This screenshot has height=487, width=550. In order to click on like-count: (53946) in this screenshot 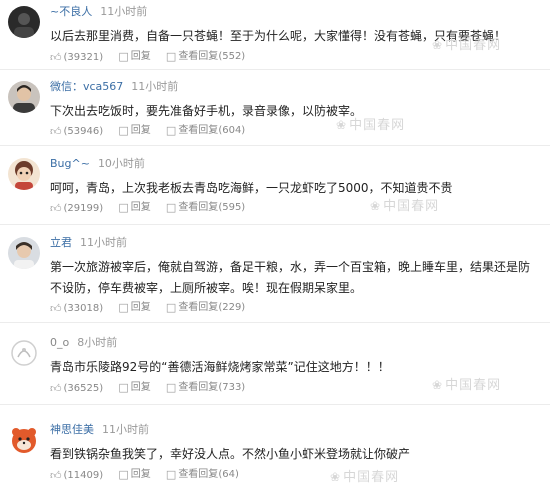, I will do `click(83, 131)`.